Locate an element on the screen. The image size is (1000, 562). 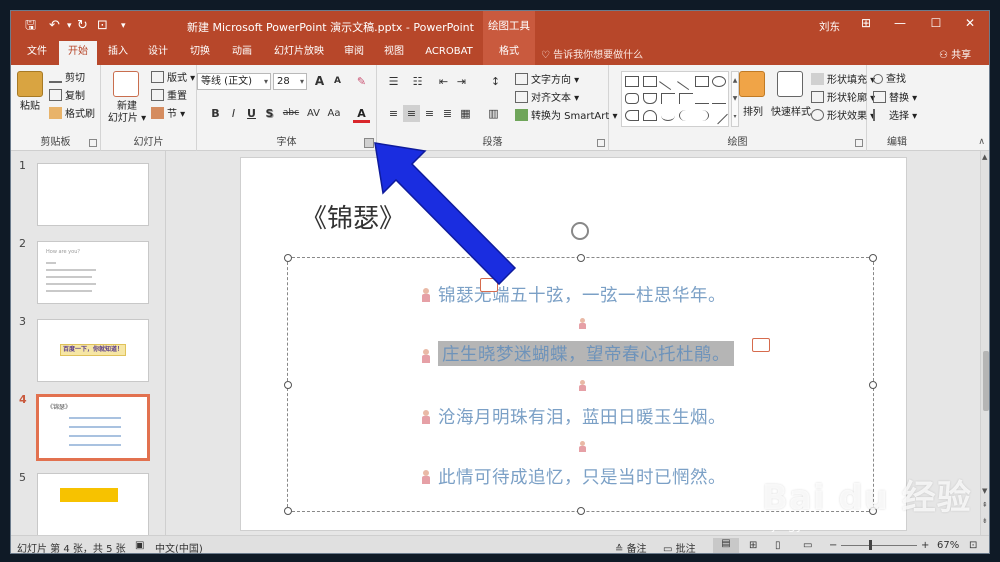
reading-view-icon: ▯ is located at coordinates (778, 545).